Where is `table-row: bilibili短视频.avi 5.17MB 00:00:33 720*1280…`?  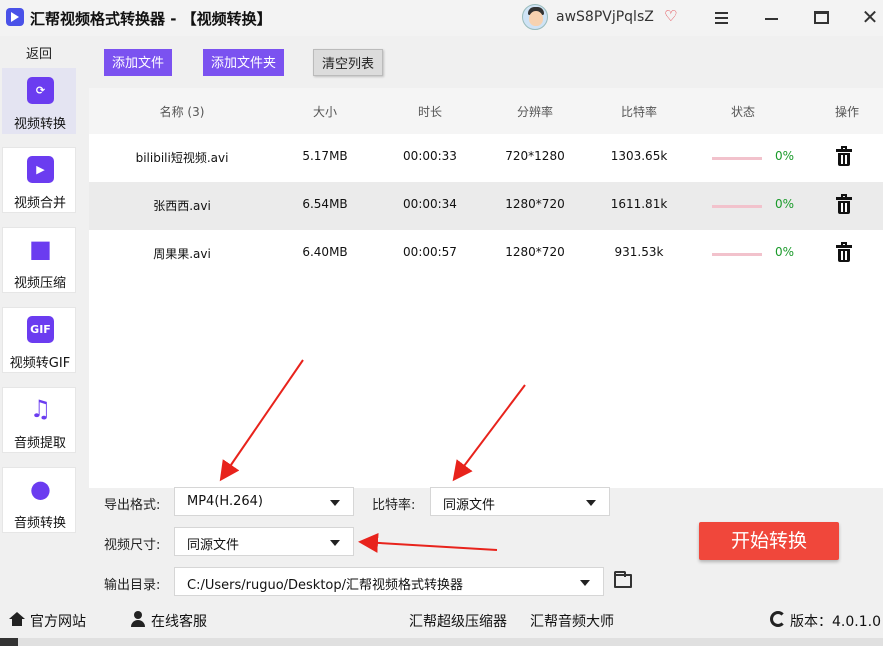 table-row: bilibili短视频.avi 5.17MB 00:00:33 720*1280… is located at coordinates (486, 158).